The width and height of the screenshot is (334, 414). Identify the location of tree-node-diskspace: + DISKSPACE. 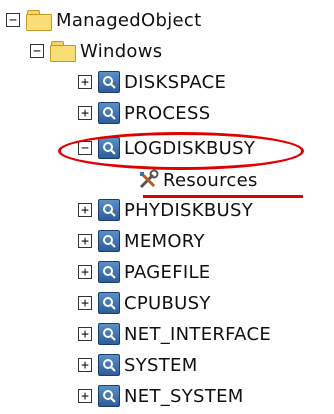
(152, 82).